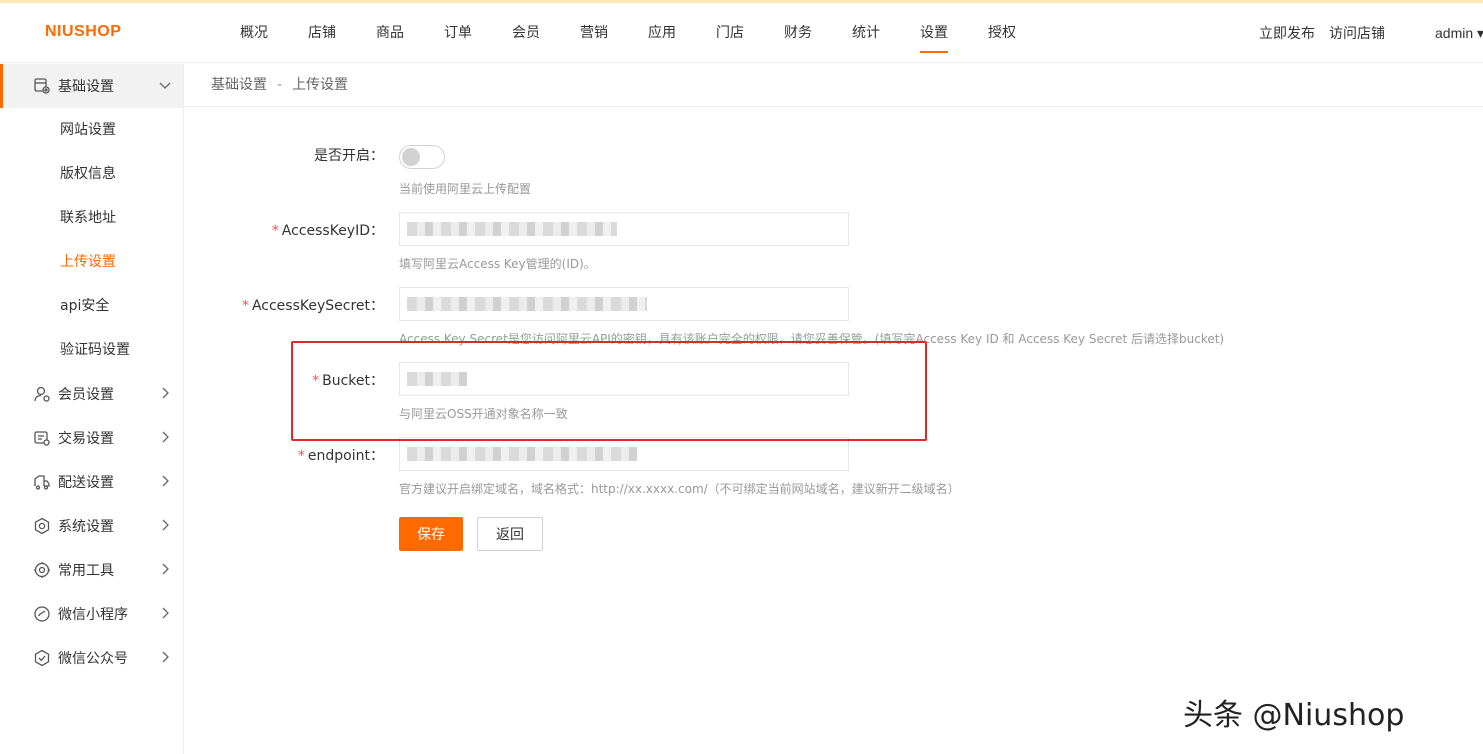 This screenshot has height=754, width=1483. Describe the element at coordinates (934, 33) in the screenshot. I see `nav-item-settings: 设置` at that location.